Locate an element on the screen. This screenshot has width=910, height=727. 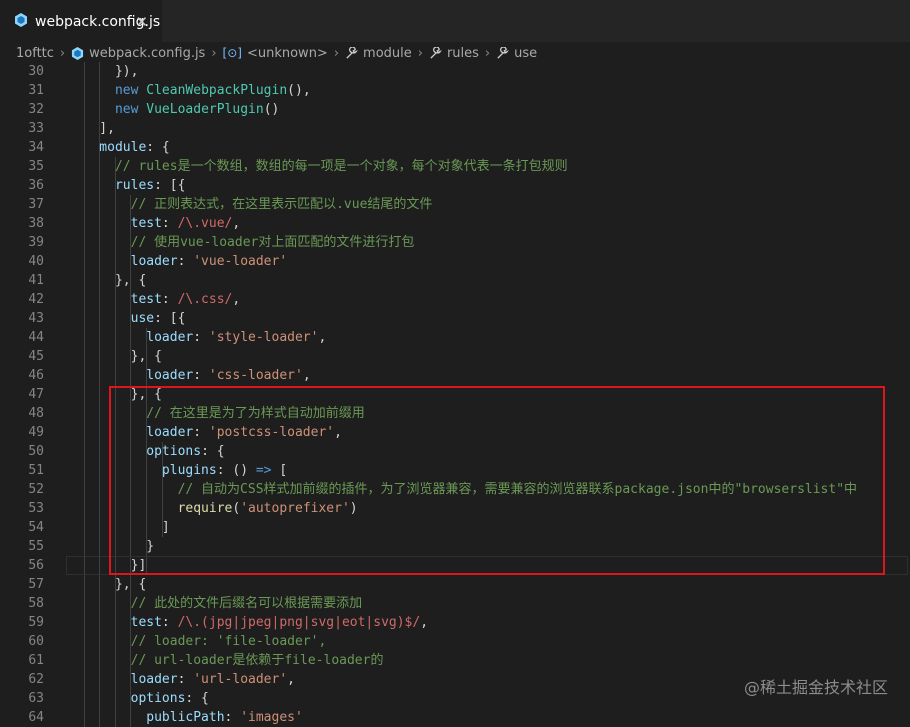
code-line: 44 loader: 'style-loader', is located at coordinates (455, 337).